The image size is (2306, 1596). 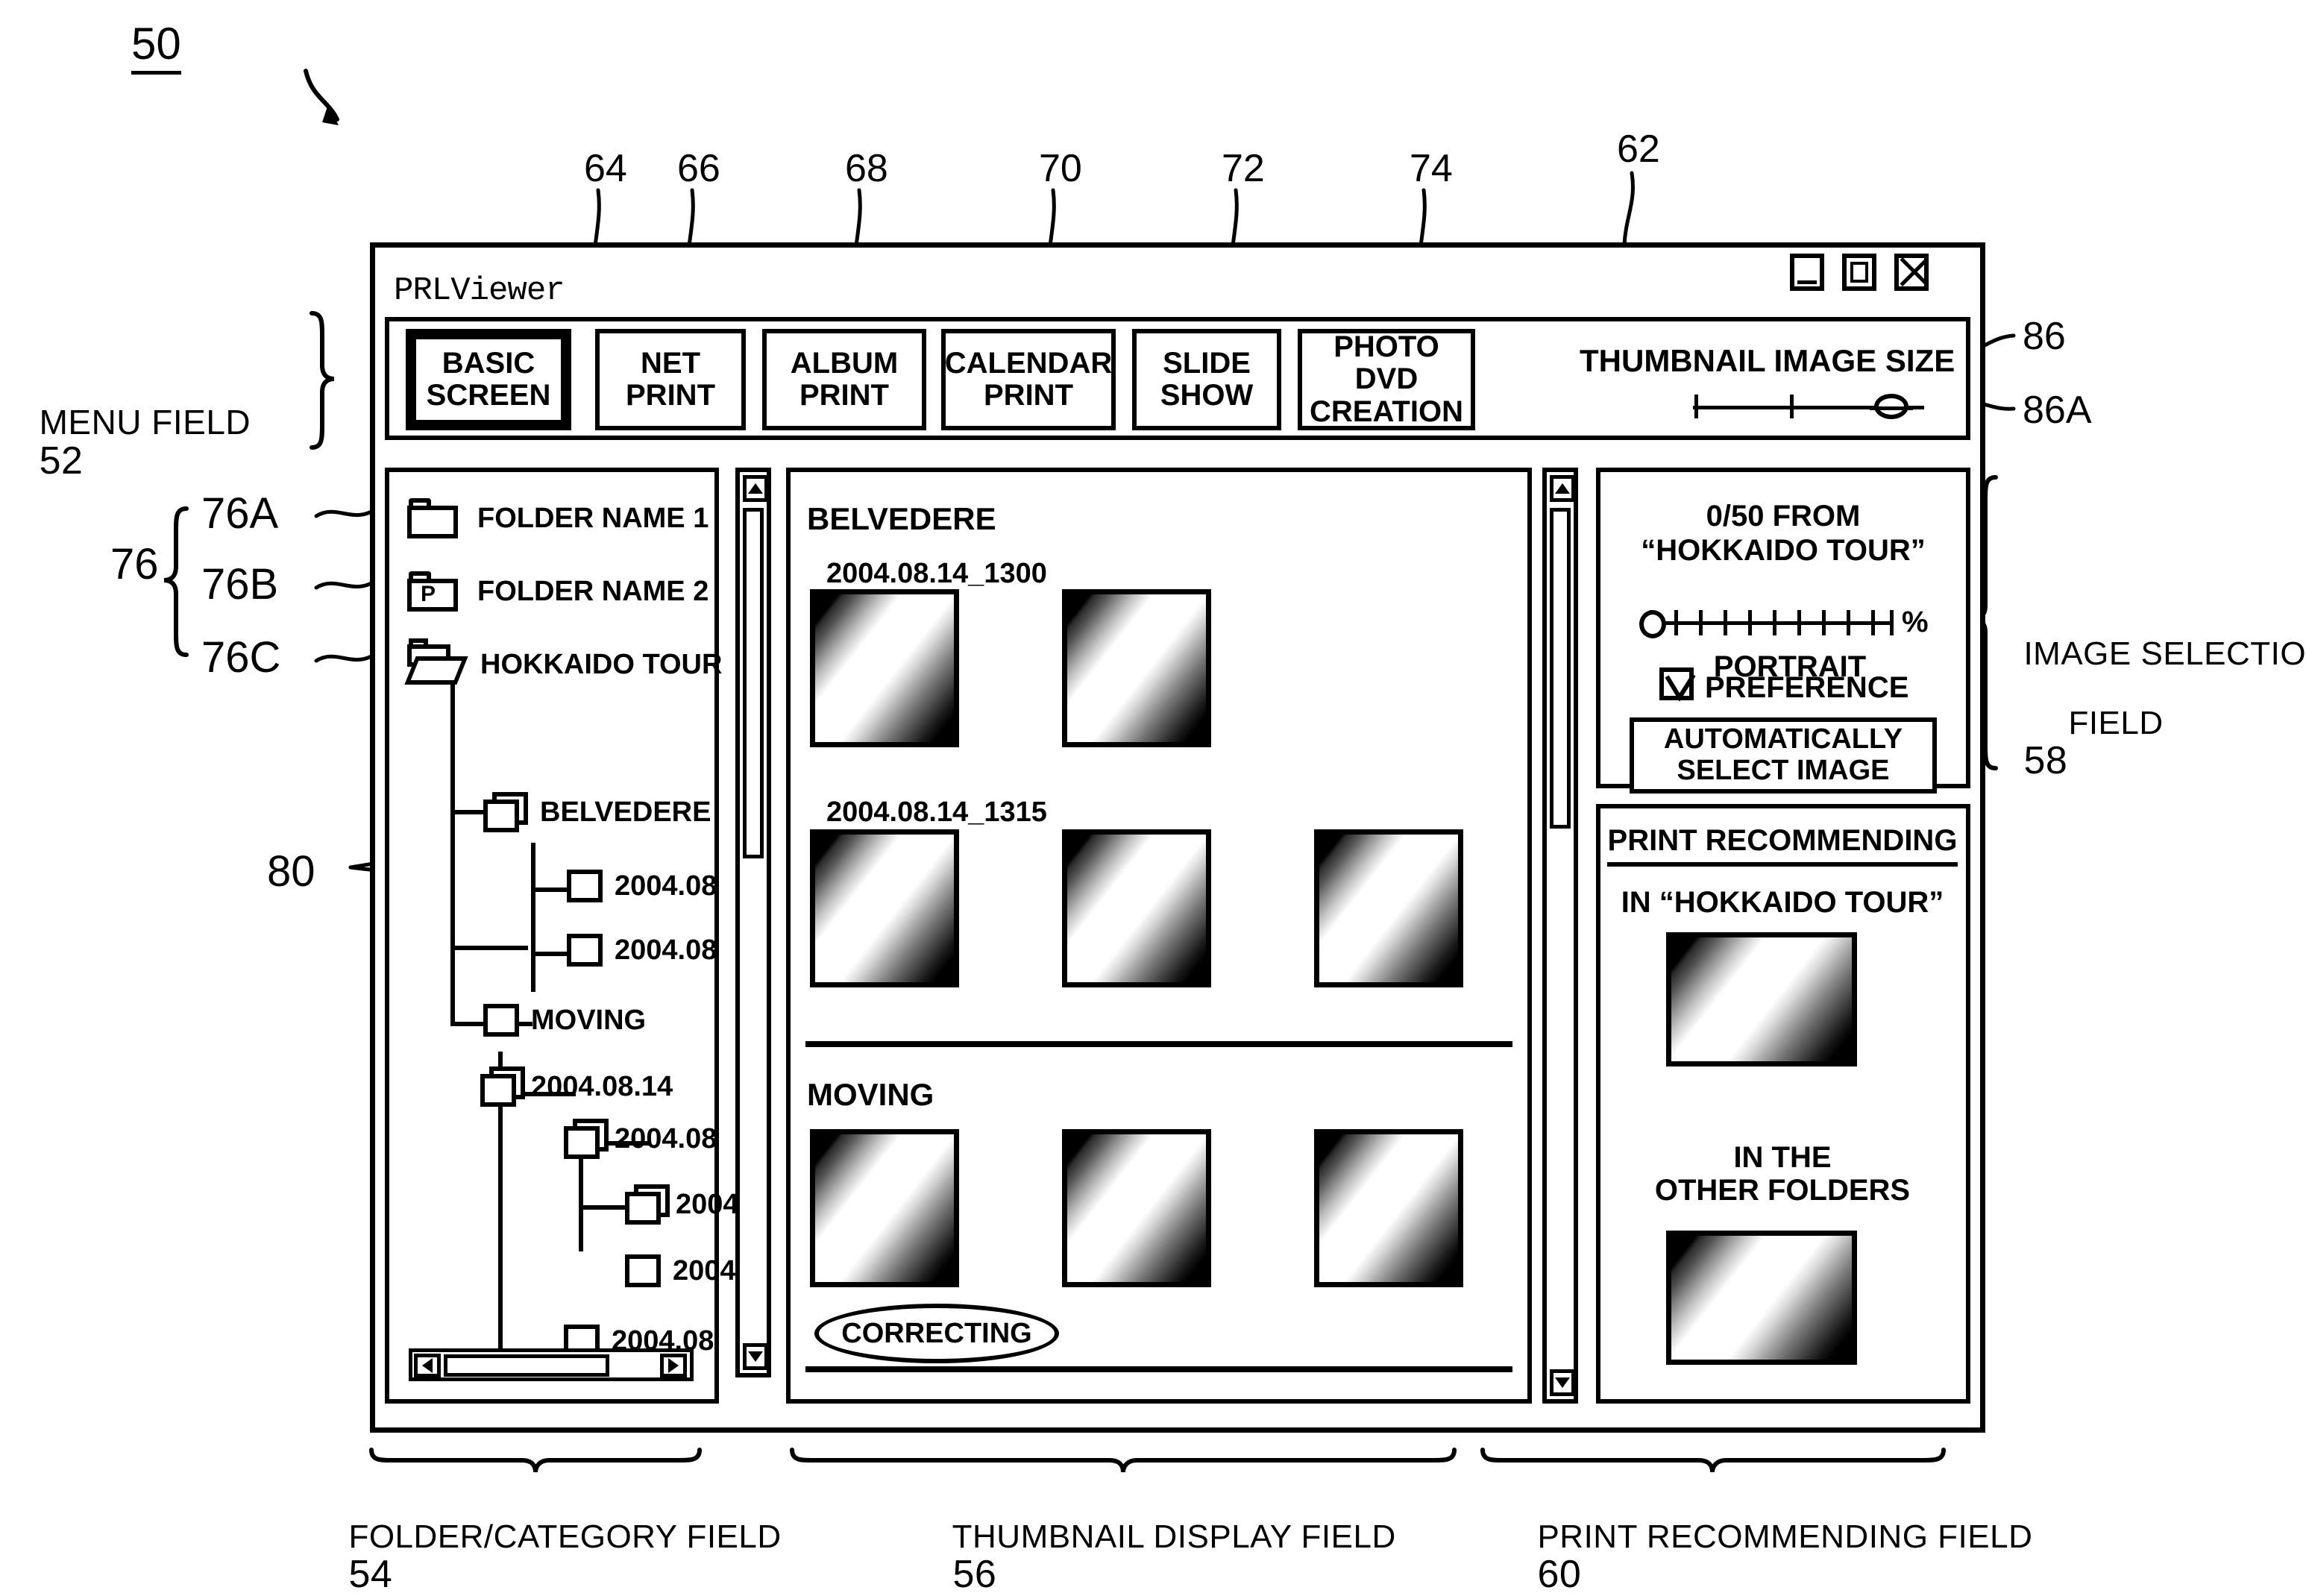 What do you see at coordinates (1807, 272) in the screenshot?
I see `minimize-icon` at bounding box center [1807, 272].